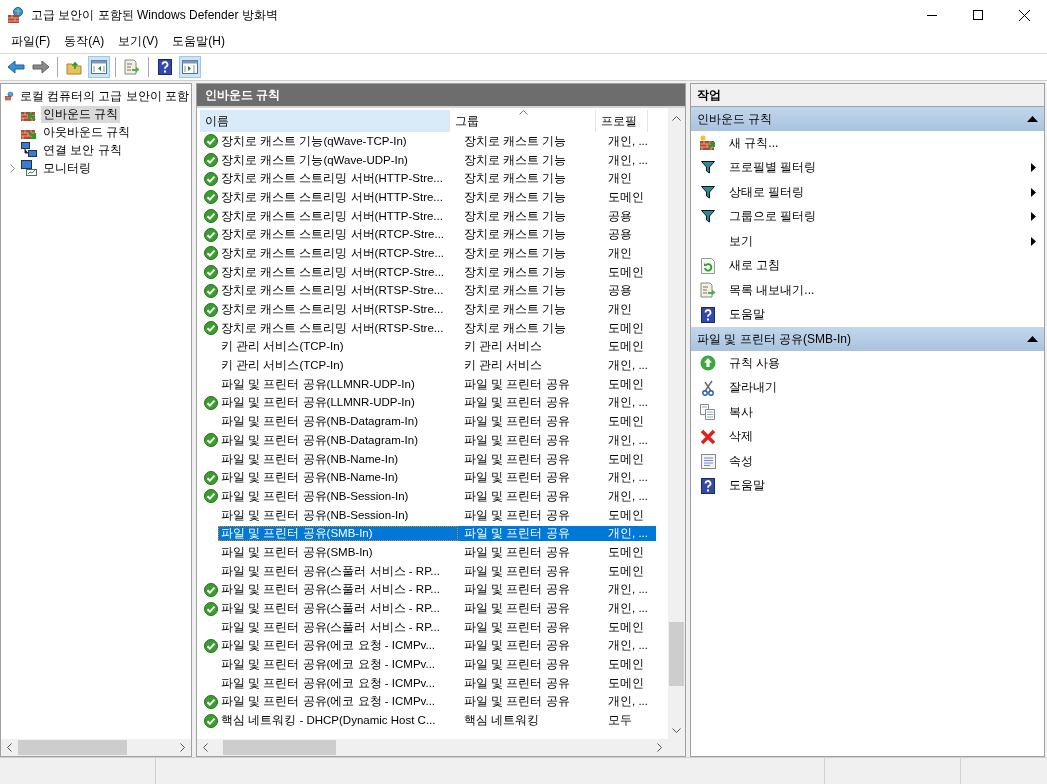  What do you see at coordinates (531, 534) in the screenshot?
I see `table-cell: 파일 및 프린터 공유` at bounding box center [531, 534].